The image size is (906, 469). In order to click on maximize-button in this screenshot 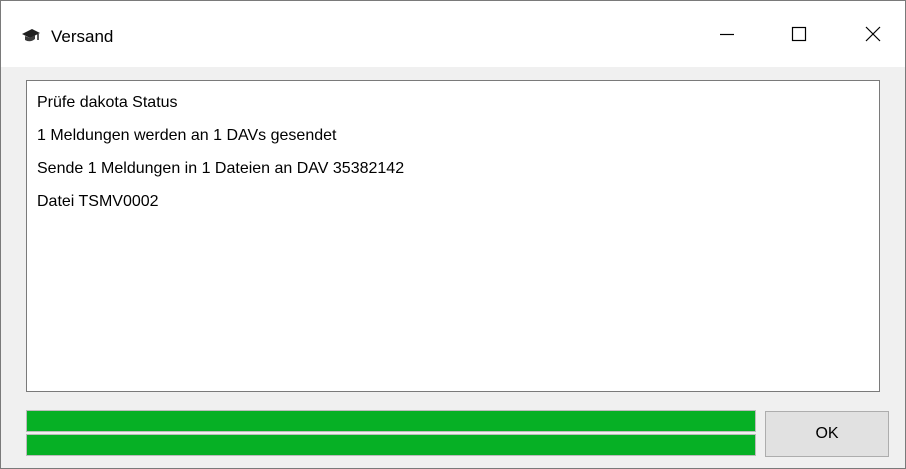, I will do `click(799, 34)`.